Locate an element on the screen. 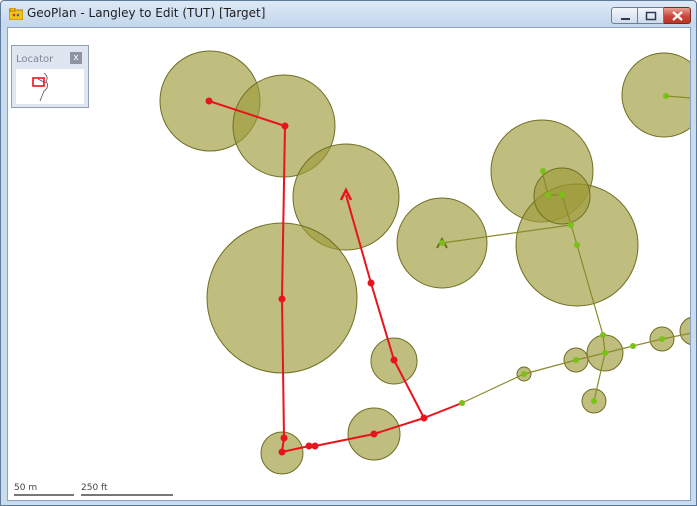 This screenshot has height=506, width=697. locator-close-button: x is located at coordinates (76, 58).